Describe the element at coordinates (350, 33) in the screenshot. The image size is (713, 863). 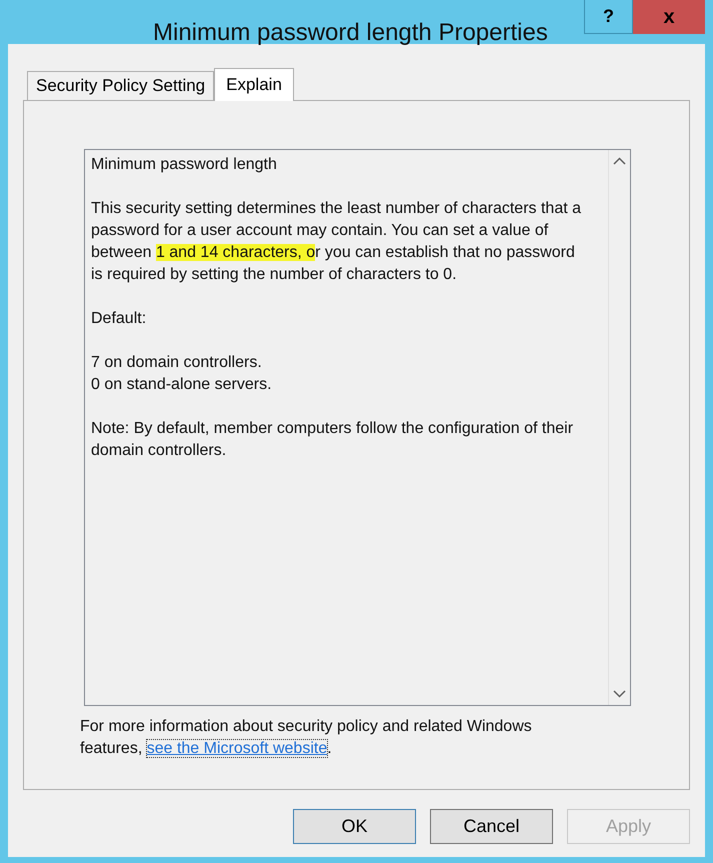
I see `window-title: Minimum password length Properties` at that location.